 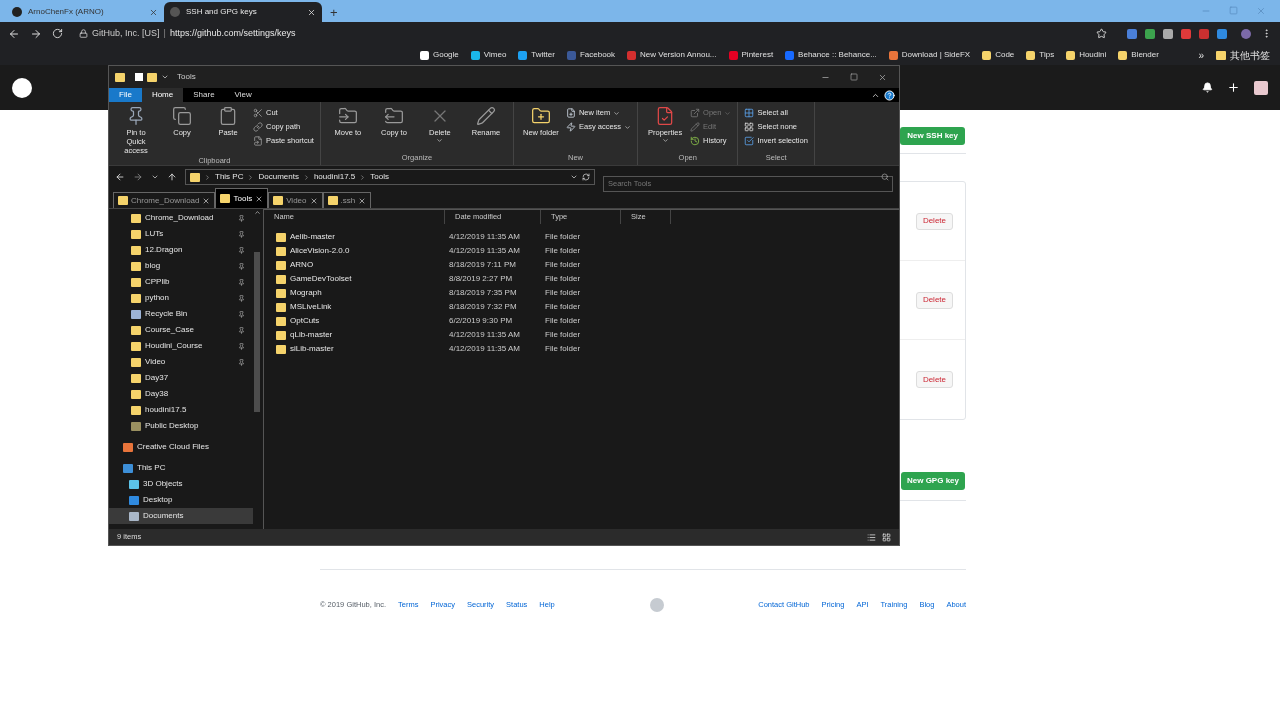 I want to click on sidebar-item: houdini17.5, so click(x=181, y=410).